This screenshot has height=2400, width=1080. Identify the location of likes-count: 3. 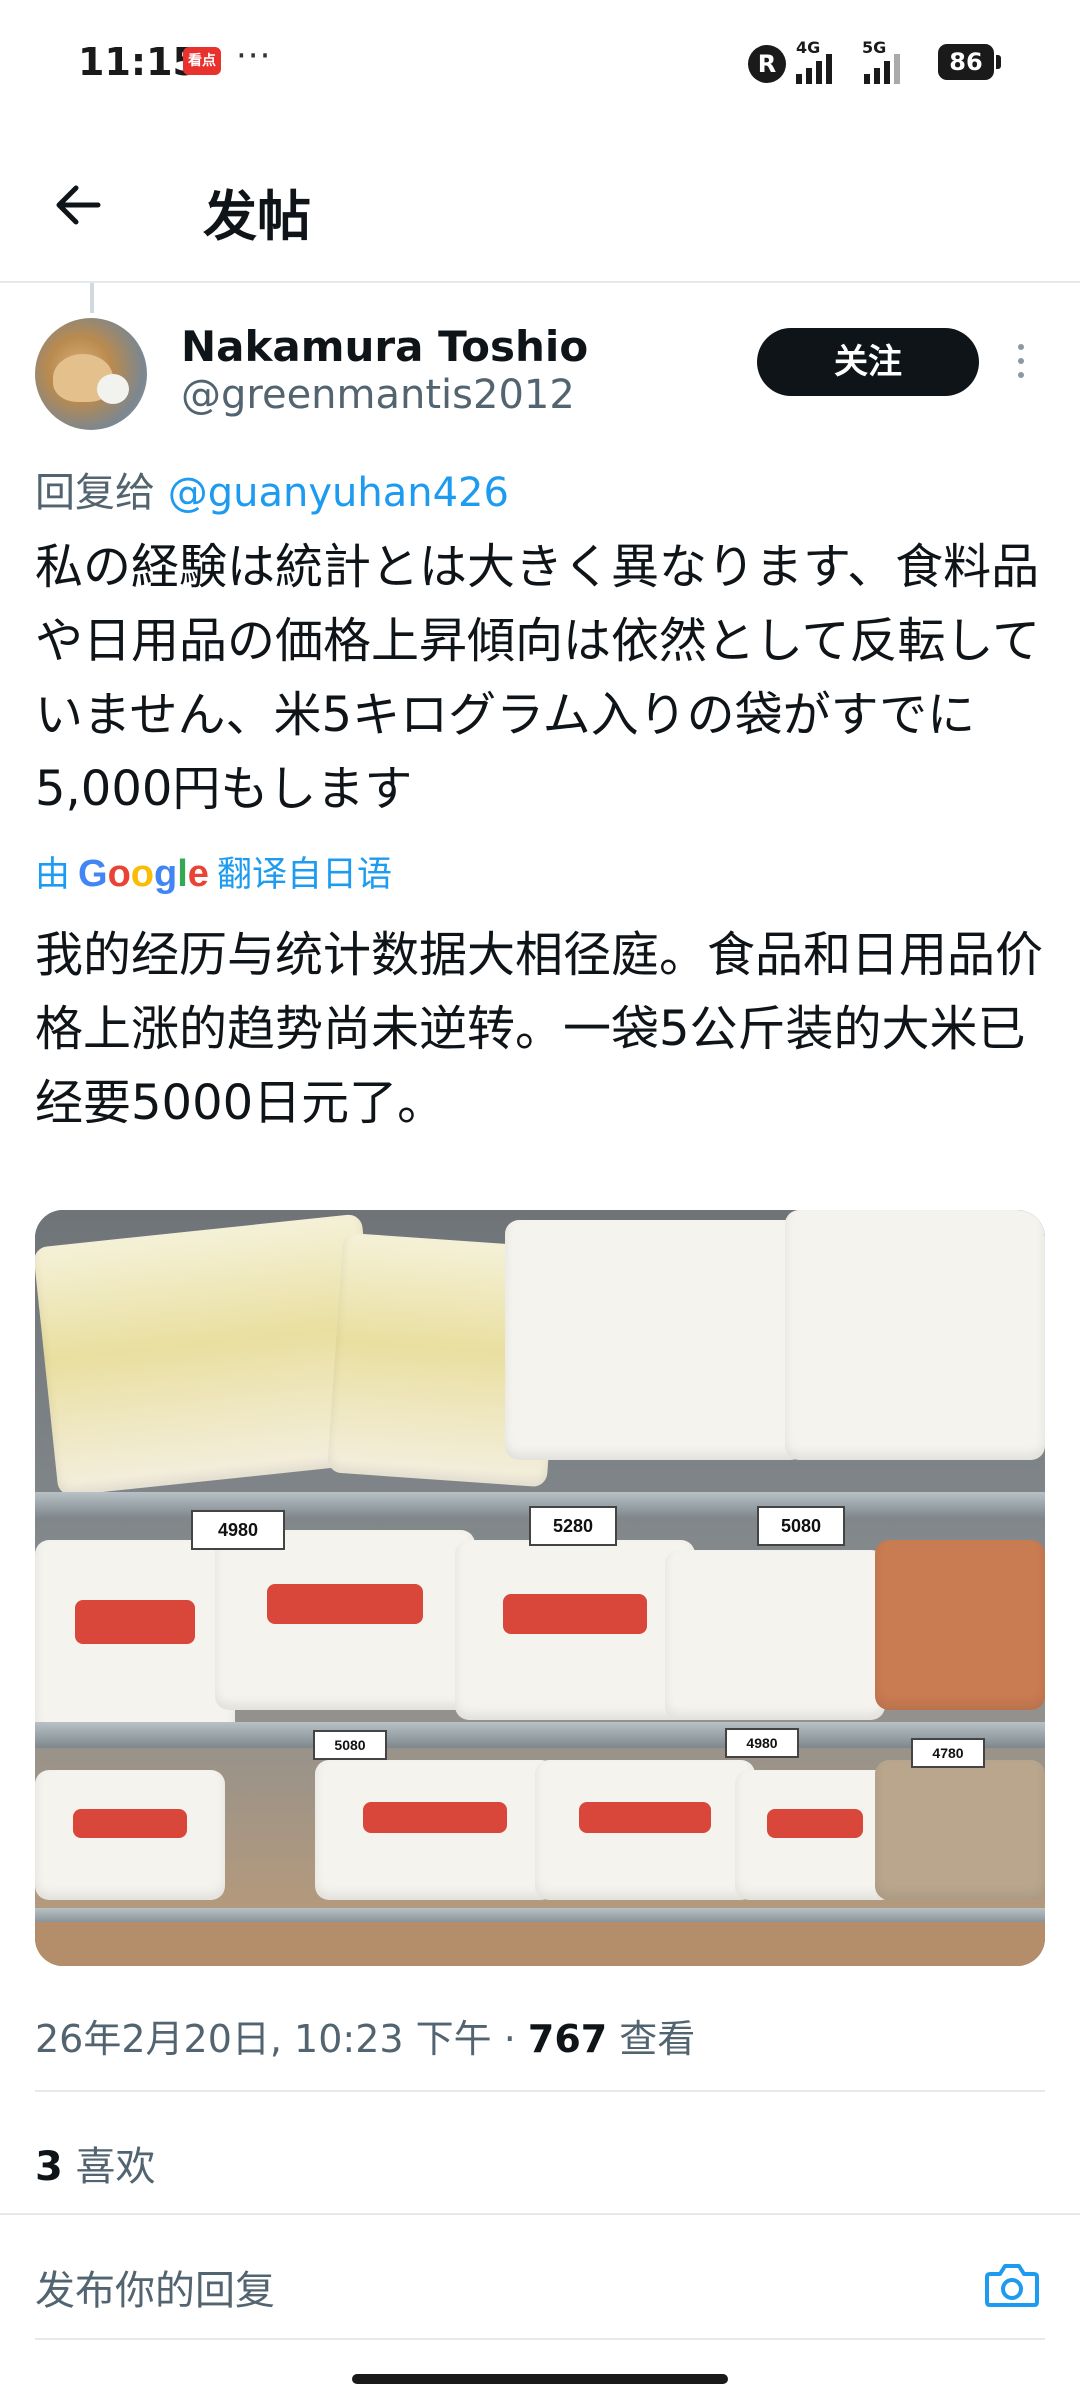
(49, 2167).